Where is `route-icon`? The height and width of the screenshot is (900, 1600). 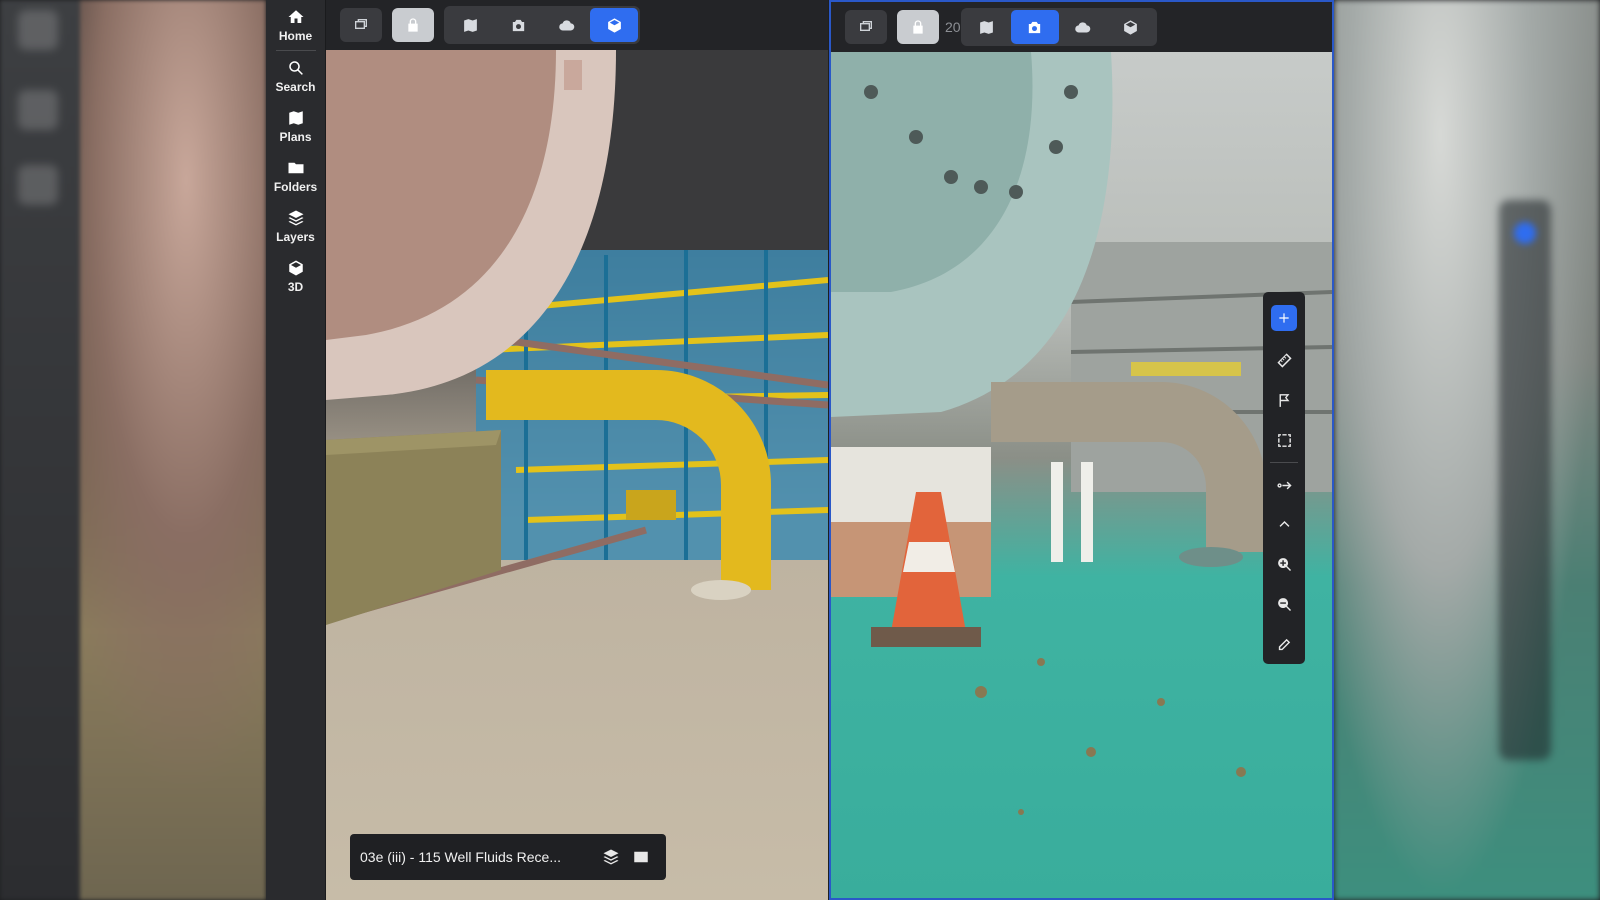
route-icon is located at coordinates (1284, 485).